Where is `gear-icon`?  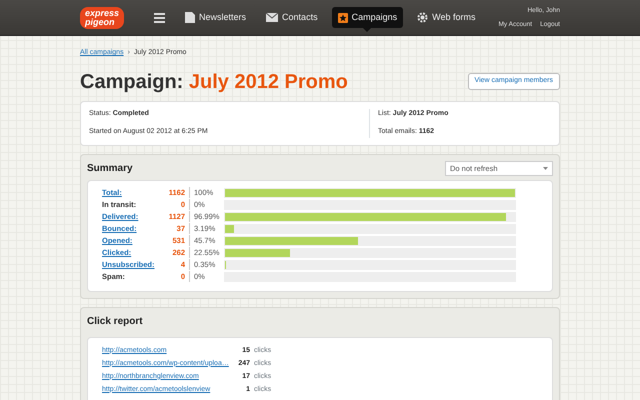
gear-icon is located at coordinates (422, 17).